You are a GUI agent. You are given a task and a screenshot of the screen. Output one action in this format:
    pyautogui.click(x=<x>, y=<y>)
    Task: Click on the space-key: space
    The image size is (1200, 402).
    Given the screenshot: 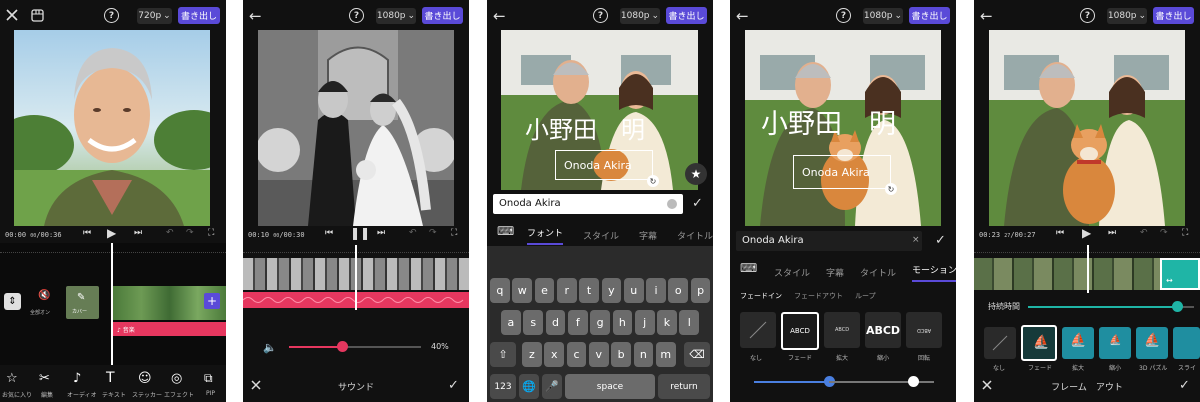 What is the action you would take?
    pyautogui.click(x=610, y=386)
    